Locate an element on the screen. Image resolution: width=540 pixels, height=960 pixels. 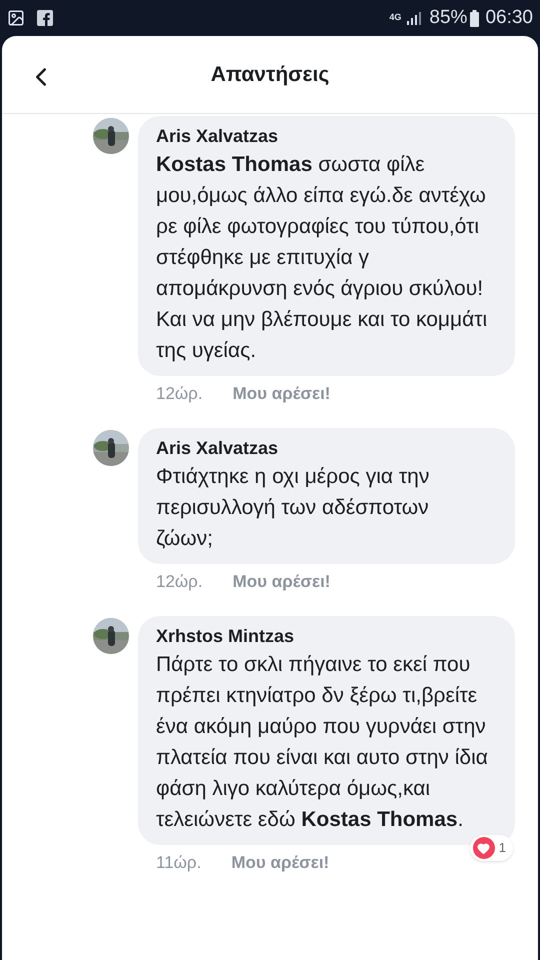
network-label: 4G is located at coordinates (395, 17).